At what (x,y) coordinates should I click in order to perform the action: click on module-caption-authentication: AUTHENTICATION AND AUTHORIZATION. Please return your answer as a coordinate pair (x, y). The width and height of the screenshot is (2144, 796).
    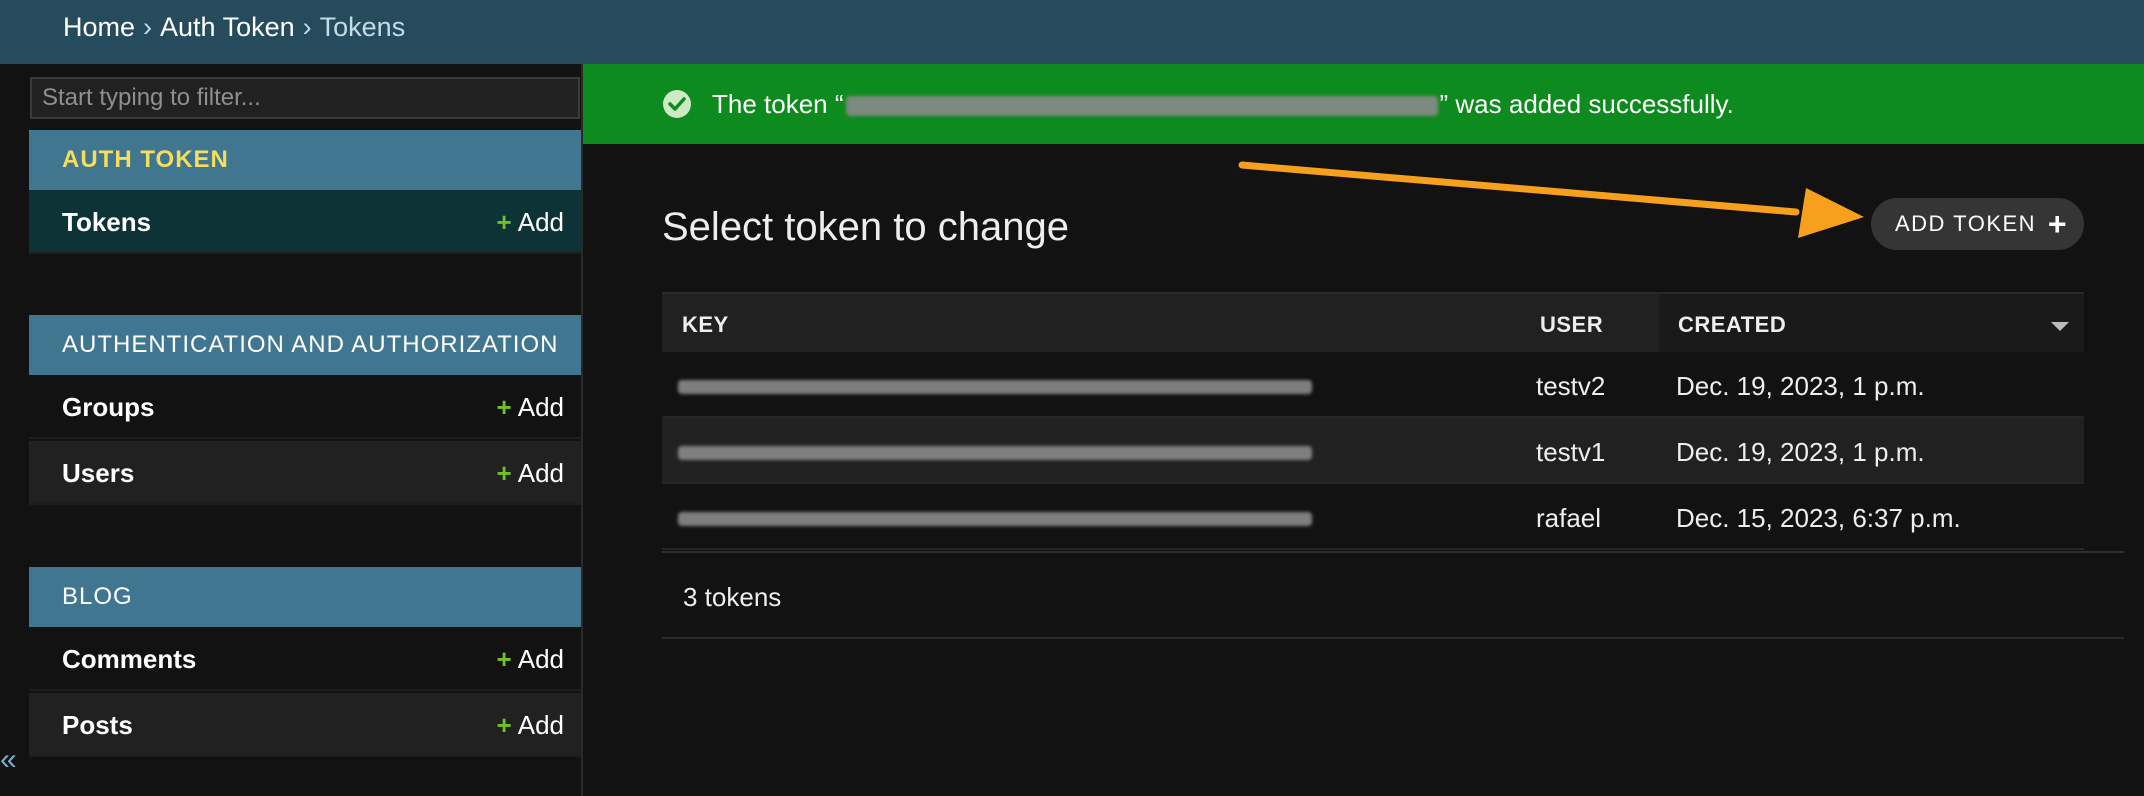
    Looking at the image, I should click on (305, 345).